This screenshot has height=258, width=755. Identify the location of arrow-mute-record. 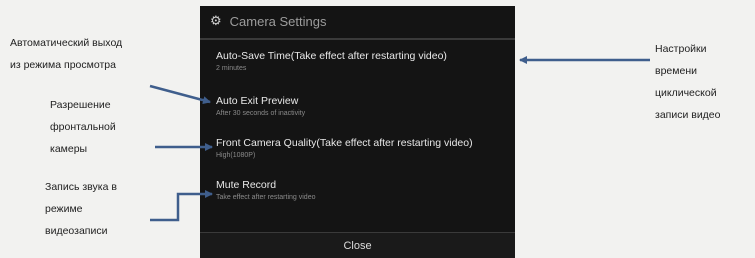
(181, 206).